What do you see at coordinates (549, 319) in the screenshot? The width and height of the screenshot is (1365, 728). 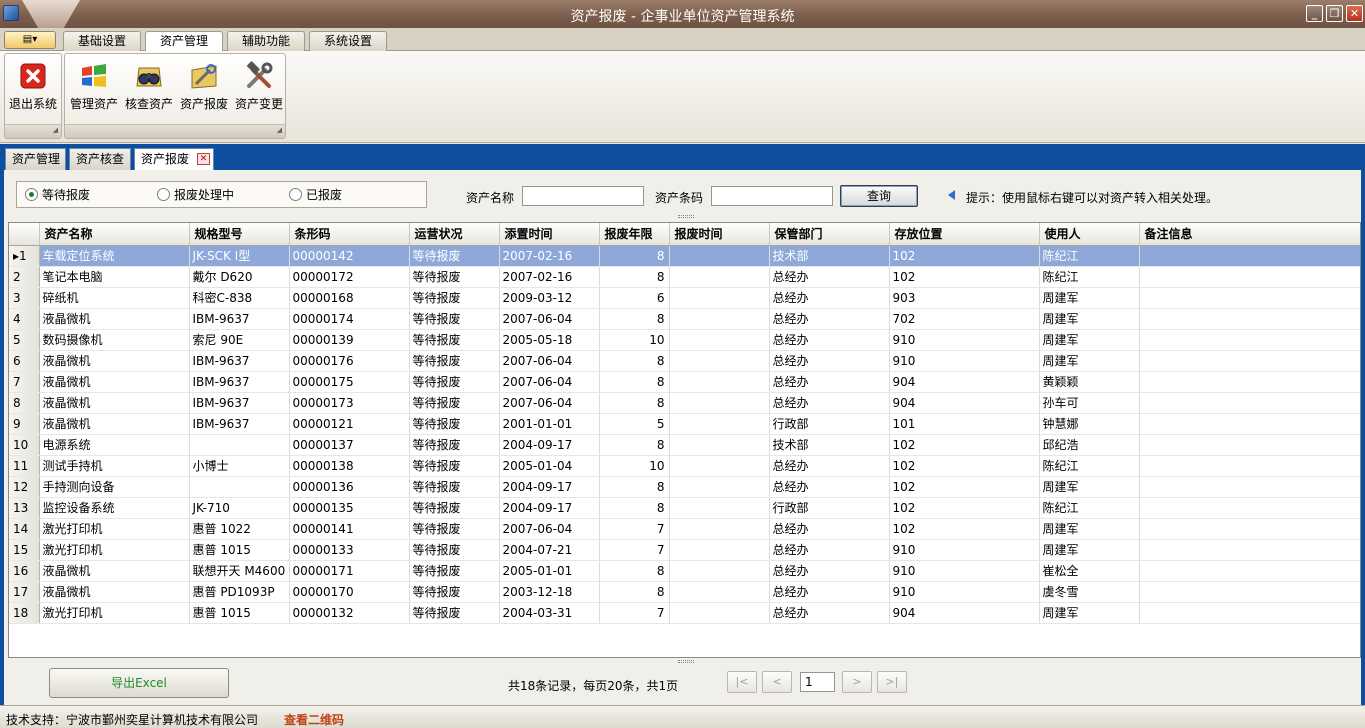 I see `table-cell: 2007-06-04` at bounding box center [549, 319].